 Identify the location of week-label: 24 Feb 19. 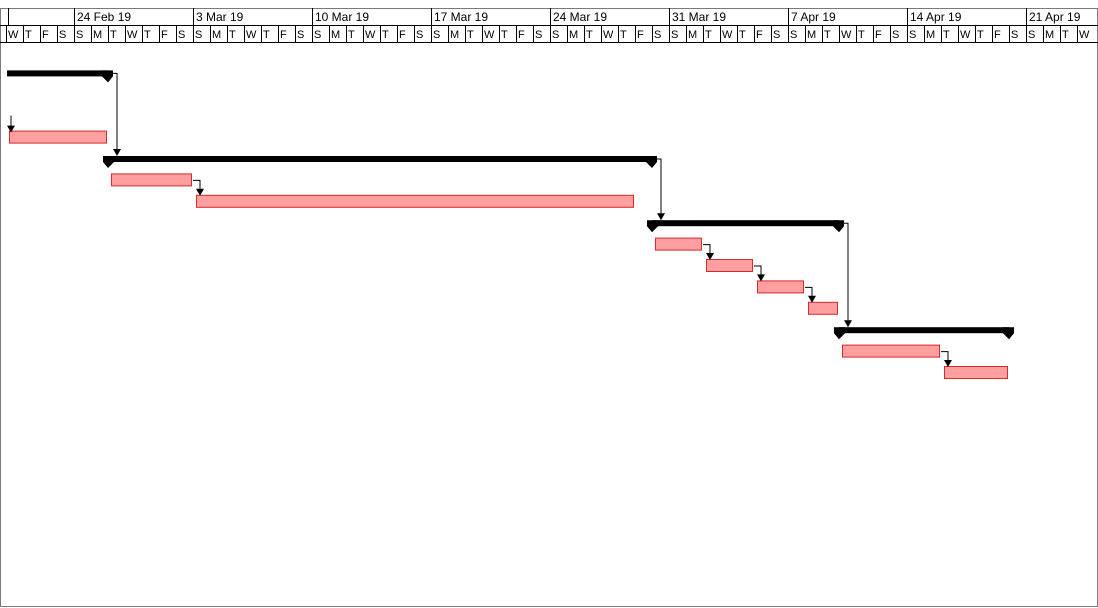
(104, 17).